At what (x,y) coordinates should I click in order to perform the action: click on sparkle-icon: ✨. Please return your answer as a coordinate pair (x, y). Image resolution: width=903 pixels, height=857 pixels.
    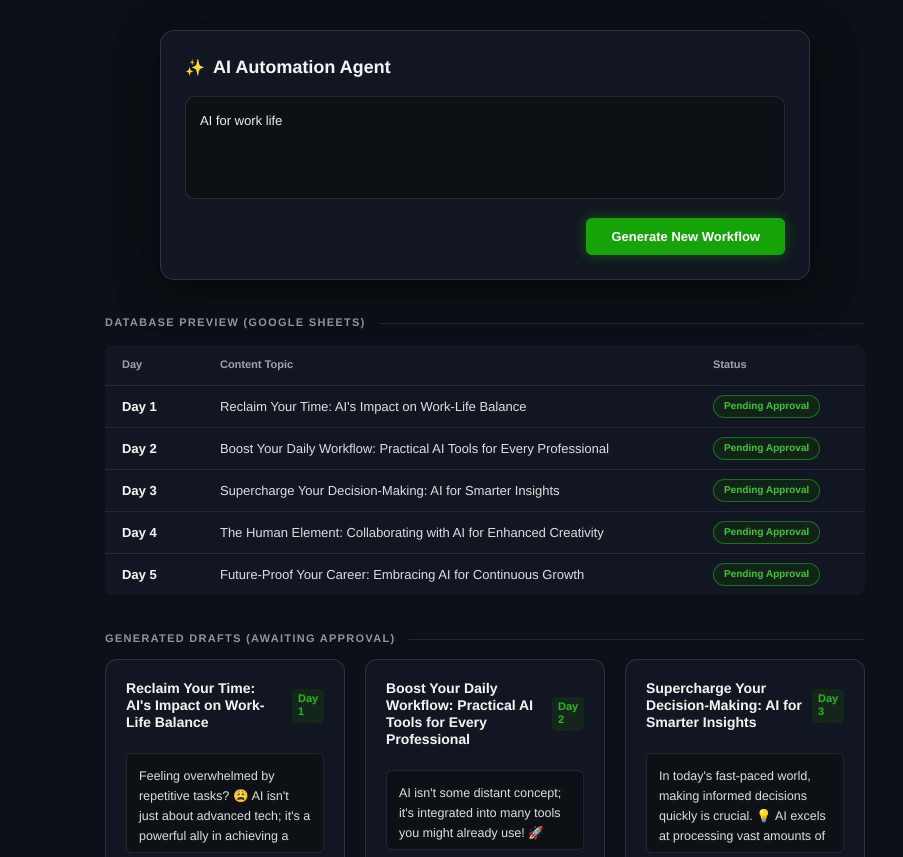
    Looking at the image, I should click on (195, 68).